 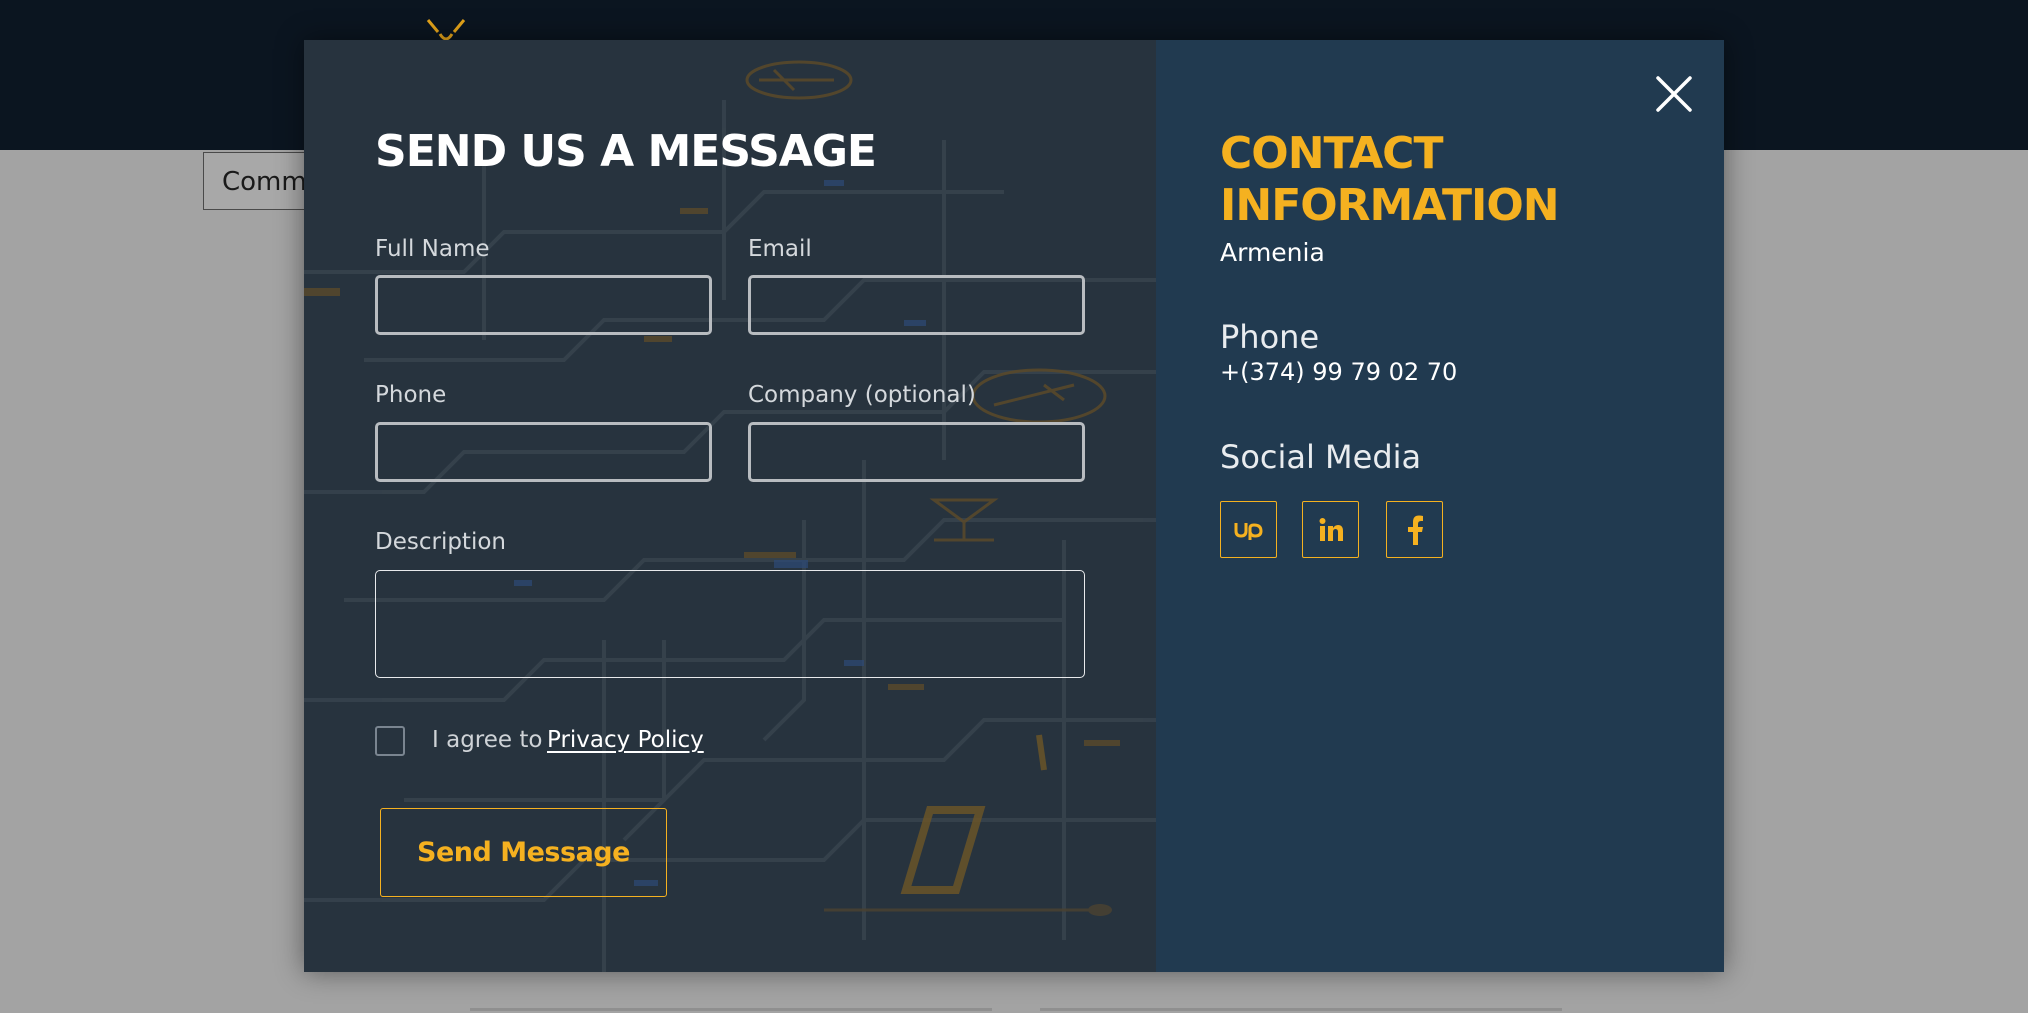 I want to click on contact-title: CONTACT INFORMATION, so click(x=1390, y=179).